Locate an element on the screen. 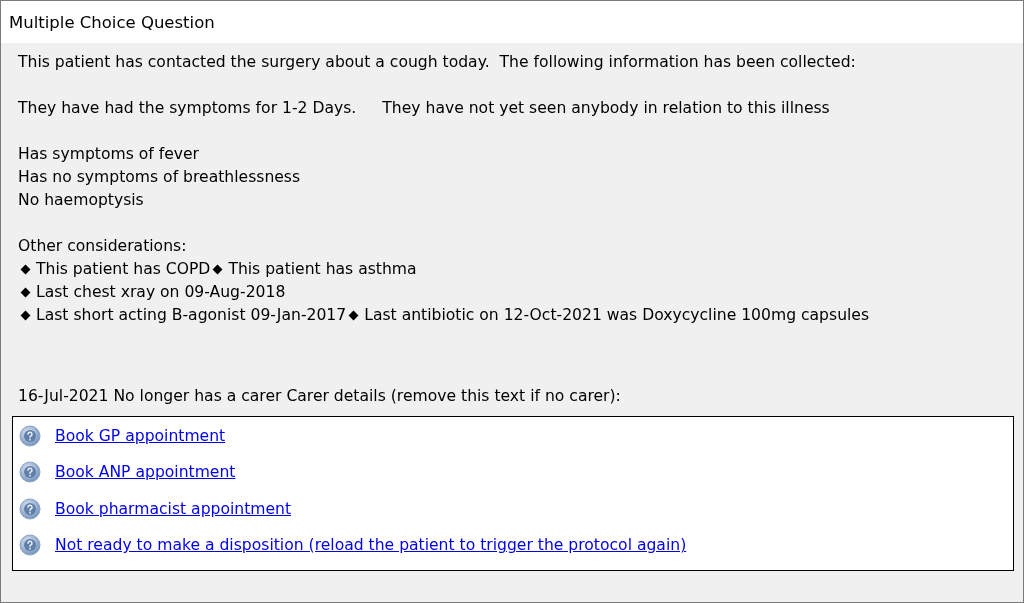 This screenshot has height=603, width=1024. consideration-text: Last antibiotic on 12-Oct-2021 was Doxycycline 100mg capsules is located at coordinates (617, 315).